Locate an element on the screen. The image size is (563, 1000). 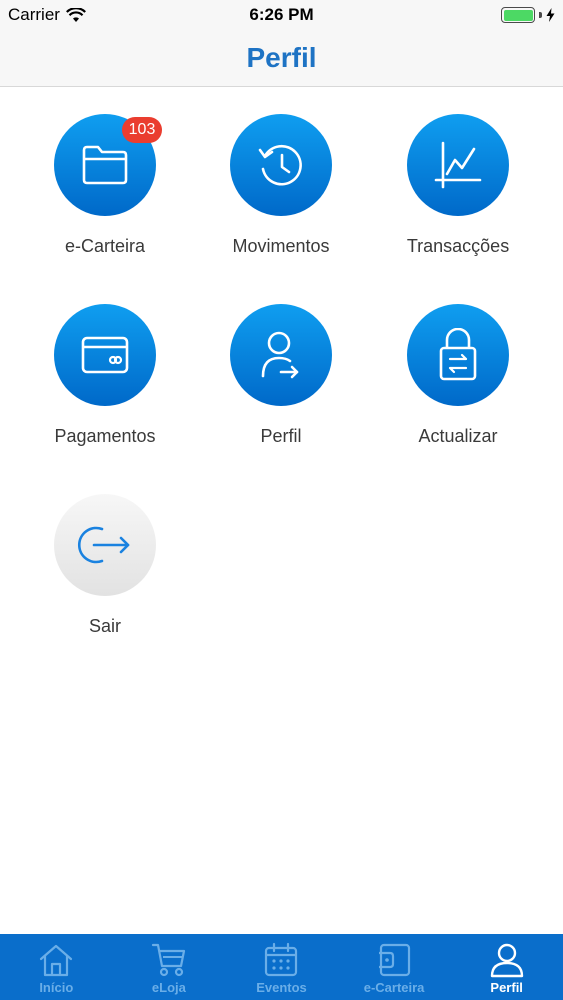
tile-label: Transacções is located at coordinates (458, 246).